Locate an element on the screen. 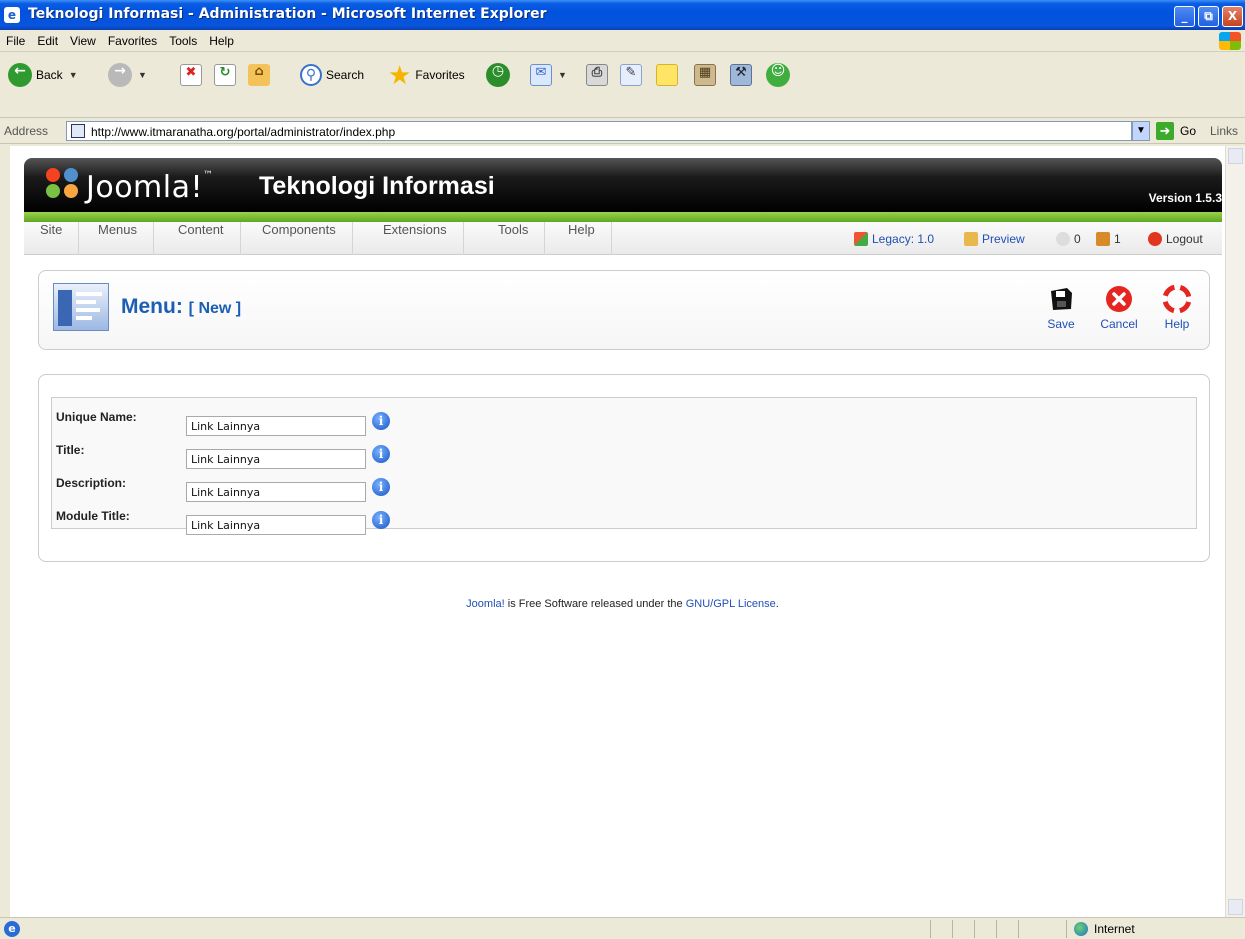  search-label: Search is located at coordinates (345, 75).